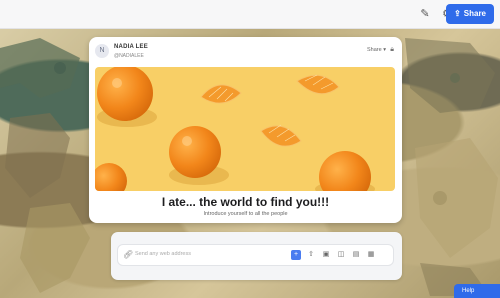 Image resolution: width=500 pixels, height=298 pixels. What do you see at coordinates (477, 291) in the screenshot?
I see `help-button: Help` at bounding box center [477, 291].